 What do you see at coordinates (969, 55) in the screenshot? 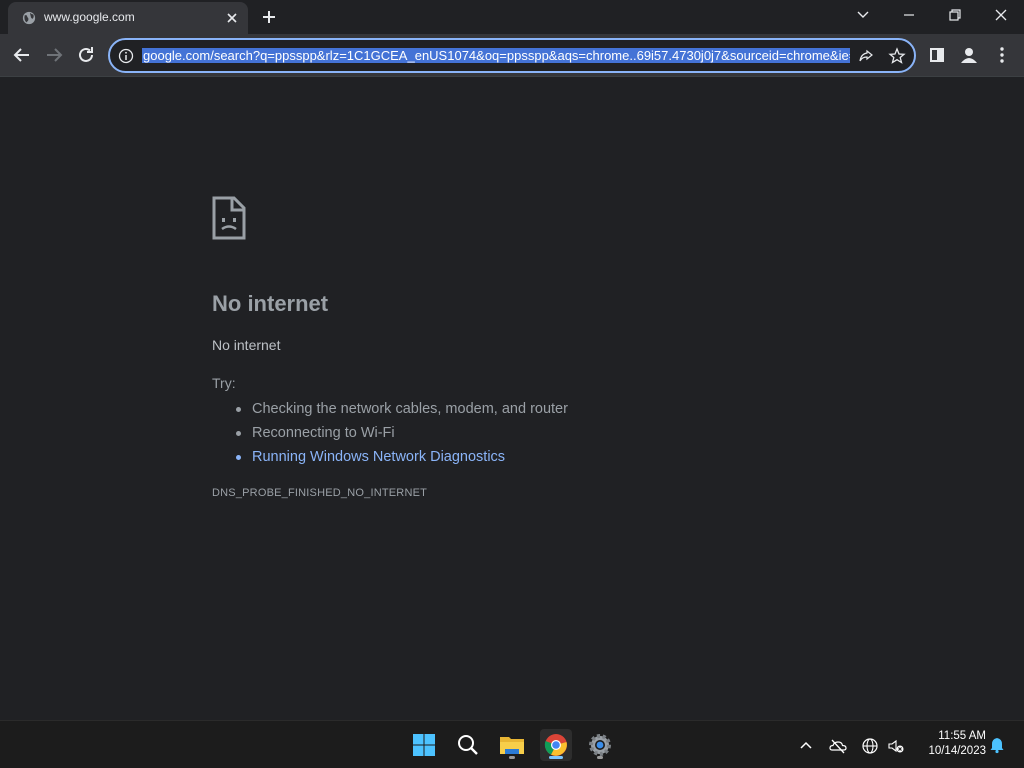
I see `profile-icon` at bounding box center [969, 55].